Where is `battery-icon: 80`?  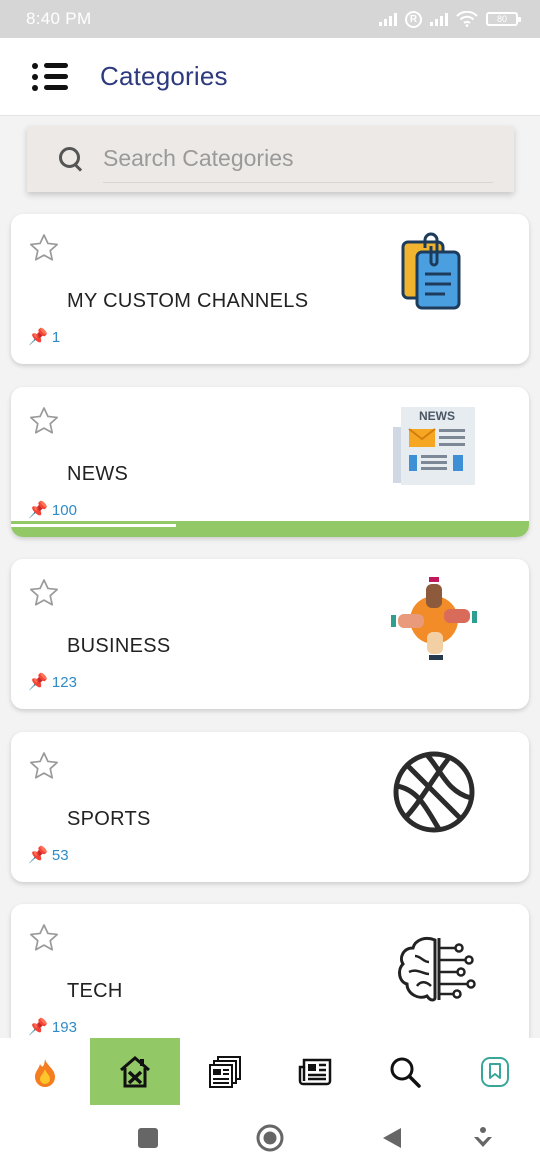
battery-icon: 80 is located at coordinates (503, 19).